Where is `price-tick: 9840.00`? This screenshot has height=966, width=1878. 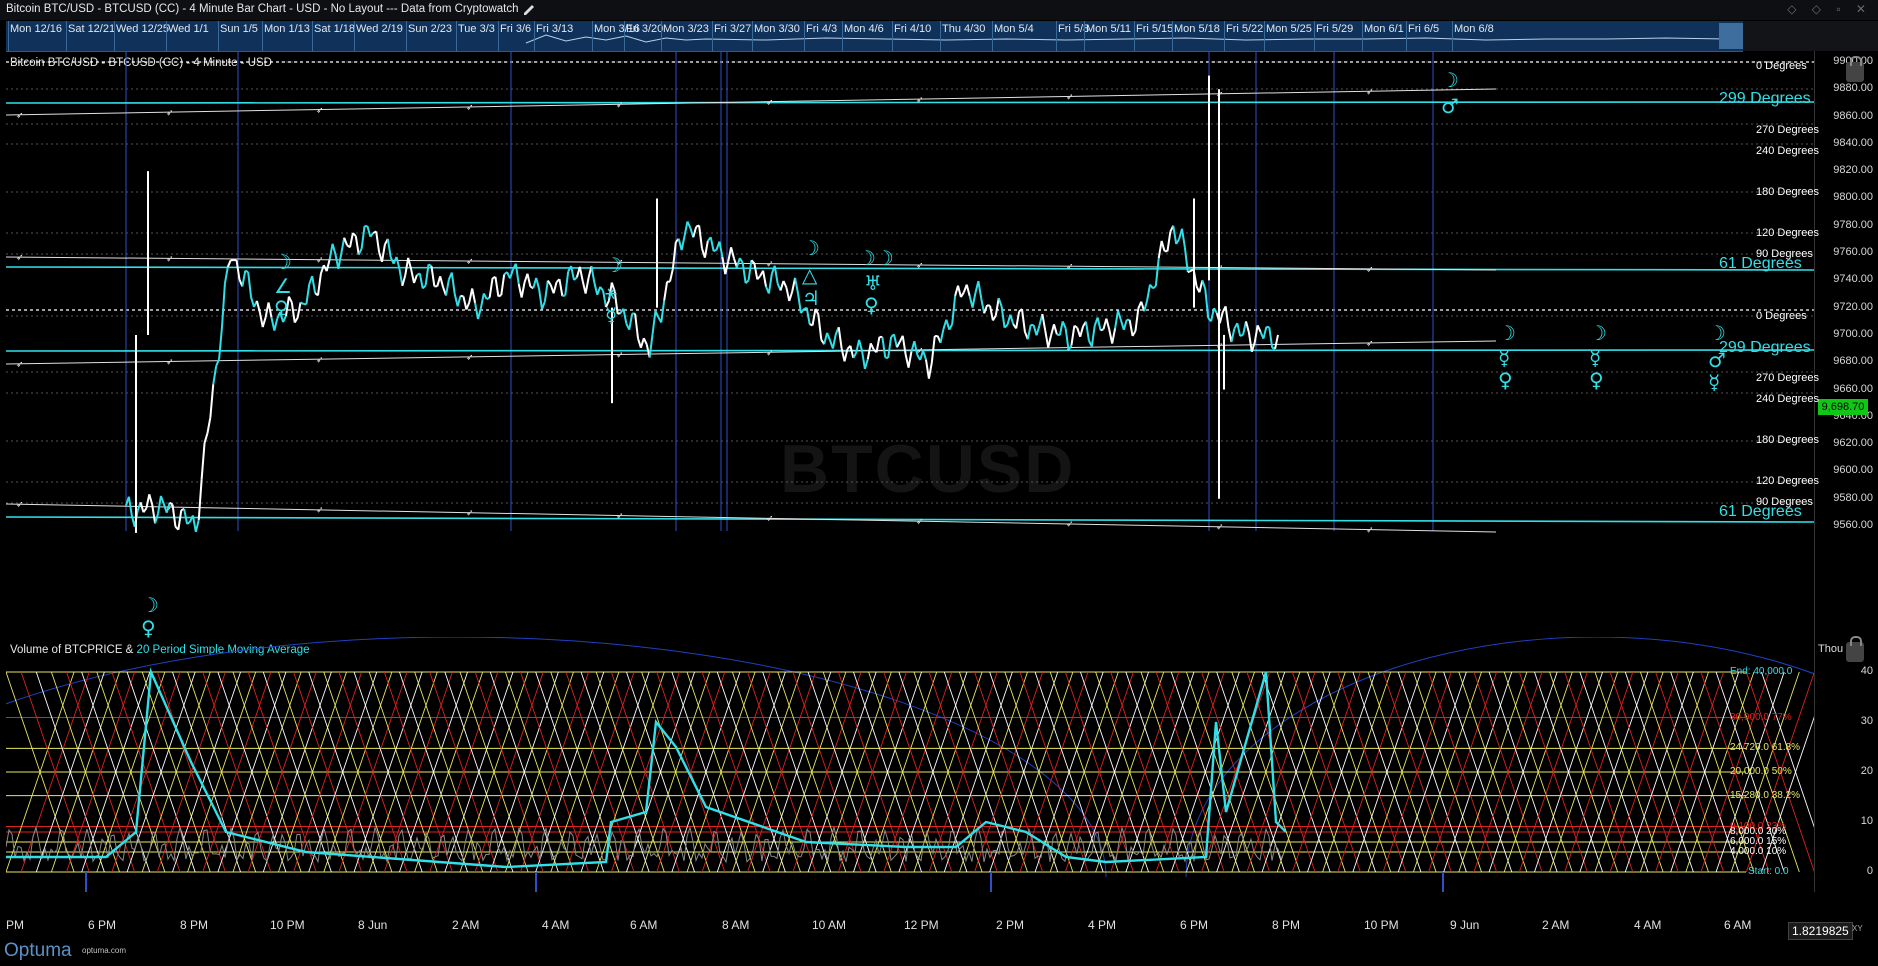
price-tick: 9840.00 is located at coordinates (1853, 142).